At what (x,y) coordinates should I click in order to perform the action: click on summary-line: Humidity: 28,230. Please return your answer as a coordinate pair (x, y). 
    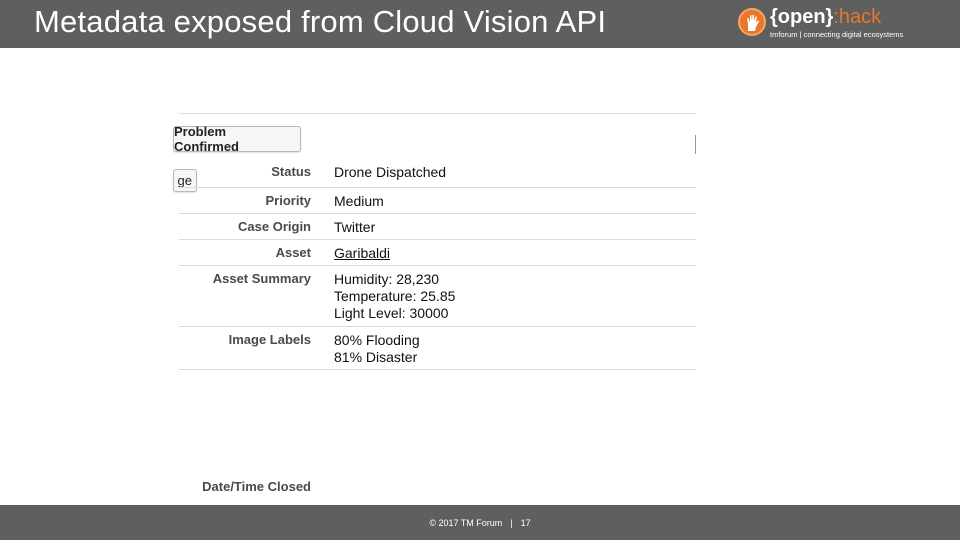
    Looking at the image, I should click on (387, 279).